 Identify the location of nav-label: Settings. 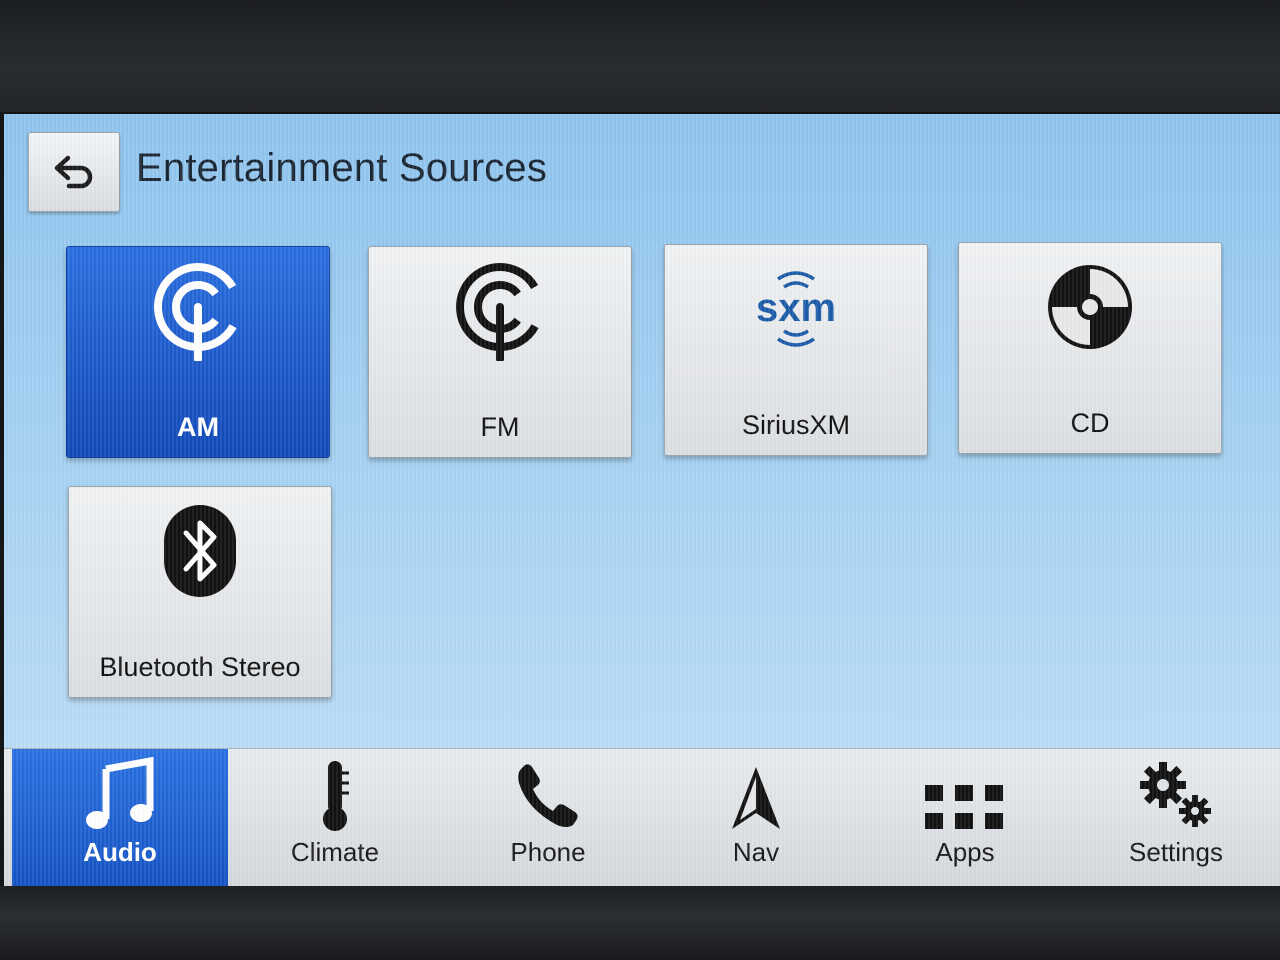
(1176, 852).